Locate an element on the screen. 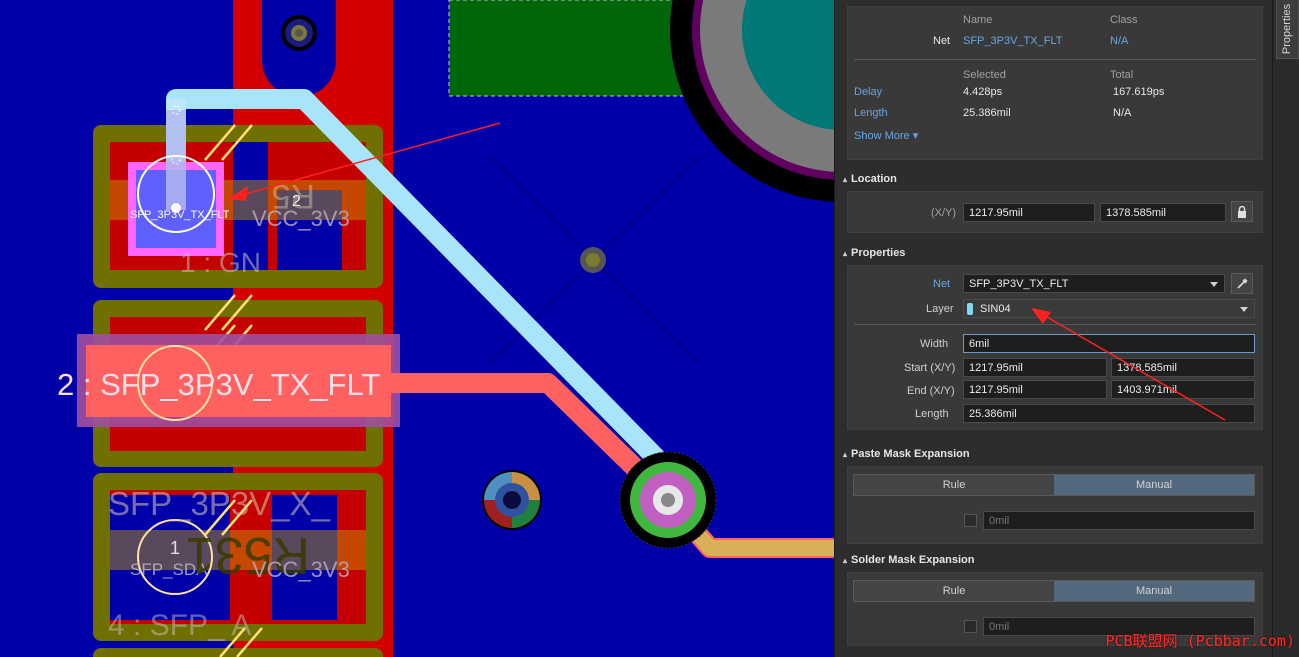 The width and height of the screenshot is (1299, 657). side-panel-tabs: Properties is located at coordinates (1285, 328).